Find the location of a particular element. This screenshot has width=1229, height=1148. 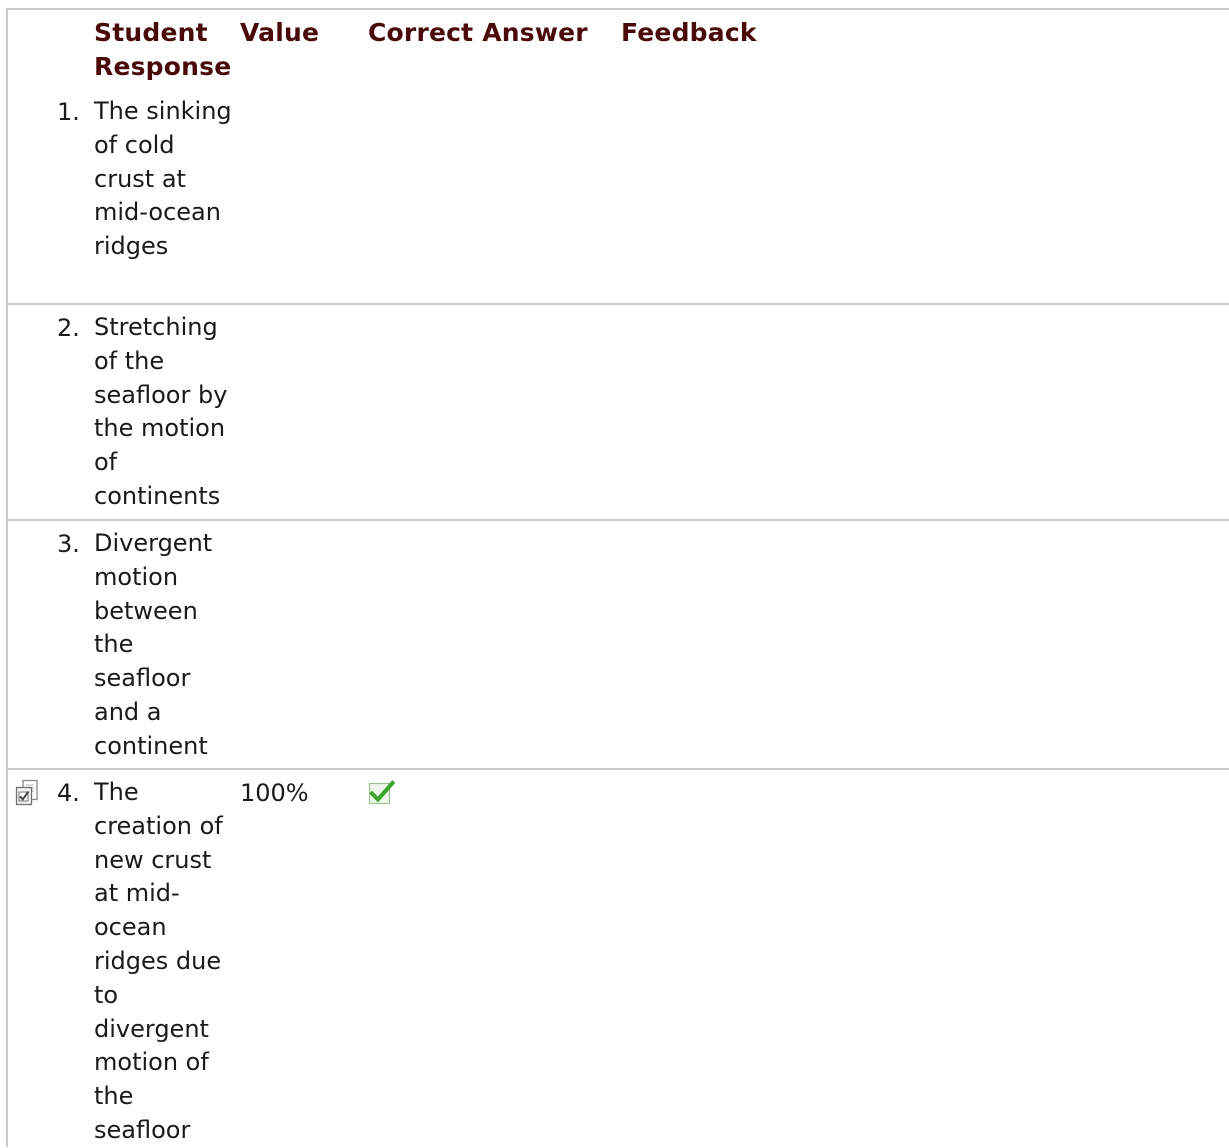

row-number: 4. is located at coordinates (68, 793).